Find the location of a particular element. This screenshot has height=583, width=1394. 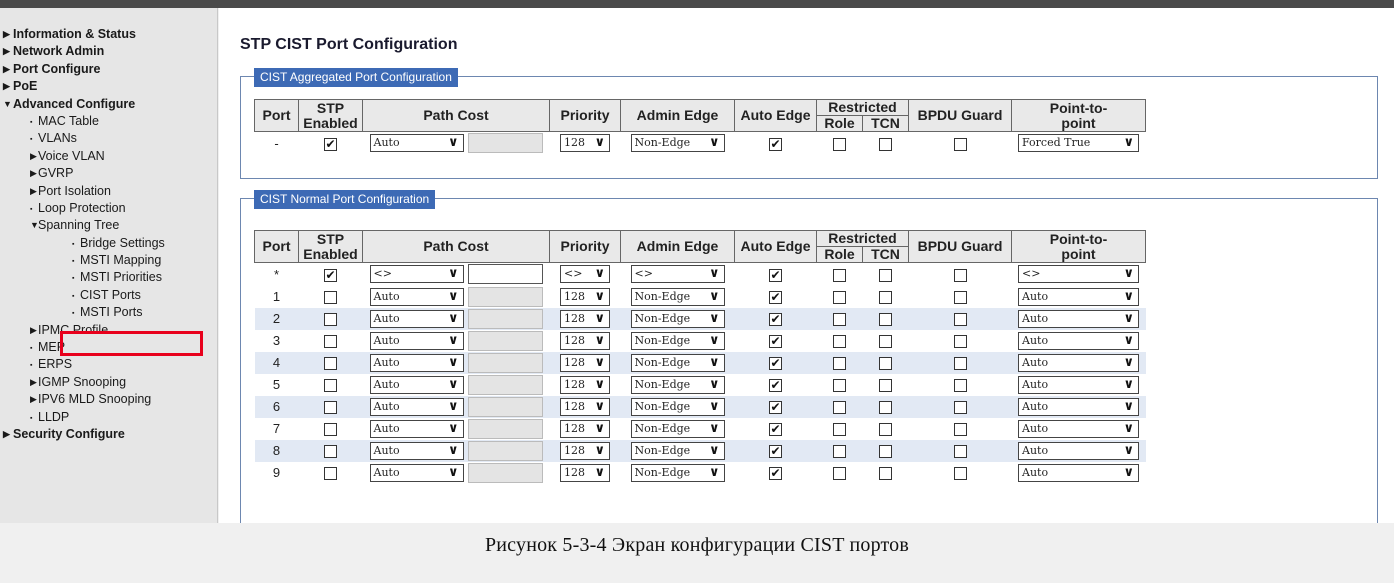

point-to-point-select: Forced True ∨ is located at coordinates (1078, 143).